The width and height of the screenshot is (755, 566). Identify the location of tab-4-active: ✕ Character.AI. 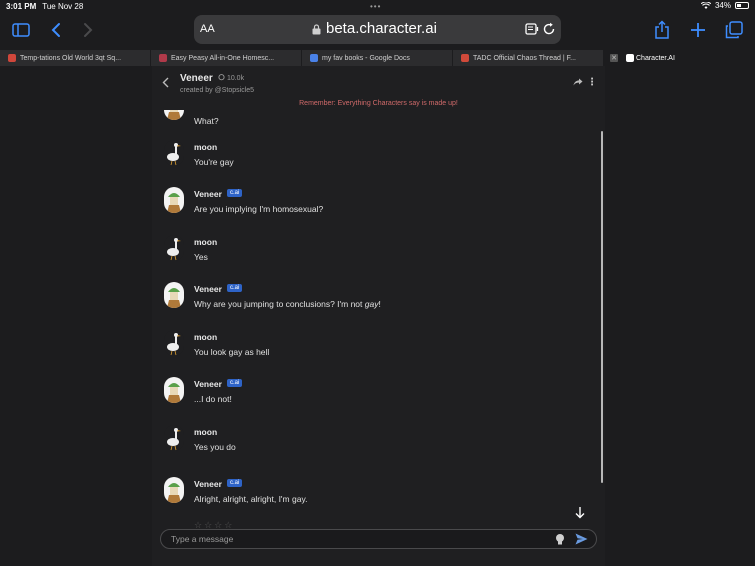
(679, 58).